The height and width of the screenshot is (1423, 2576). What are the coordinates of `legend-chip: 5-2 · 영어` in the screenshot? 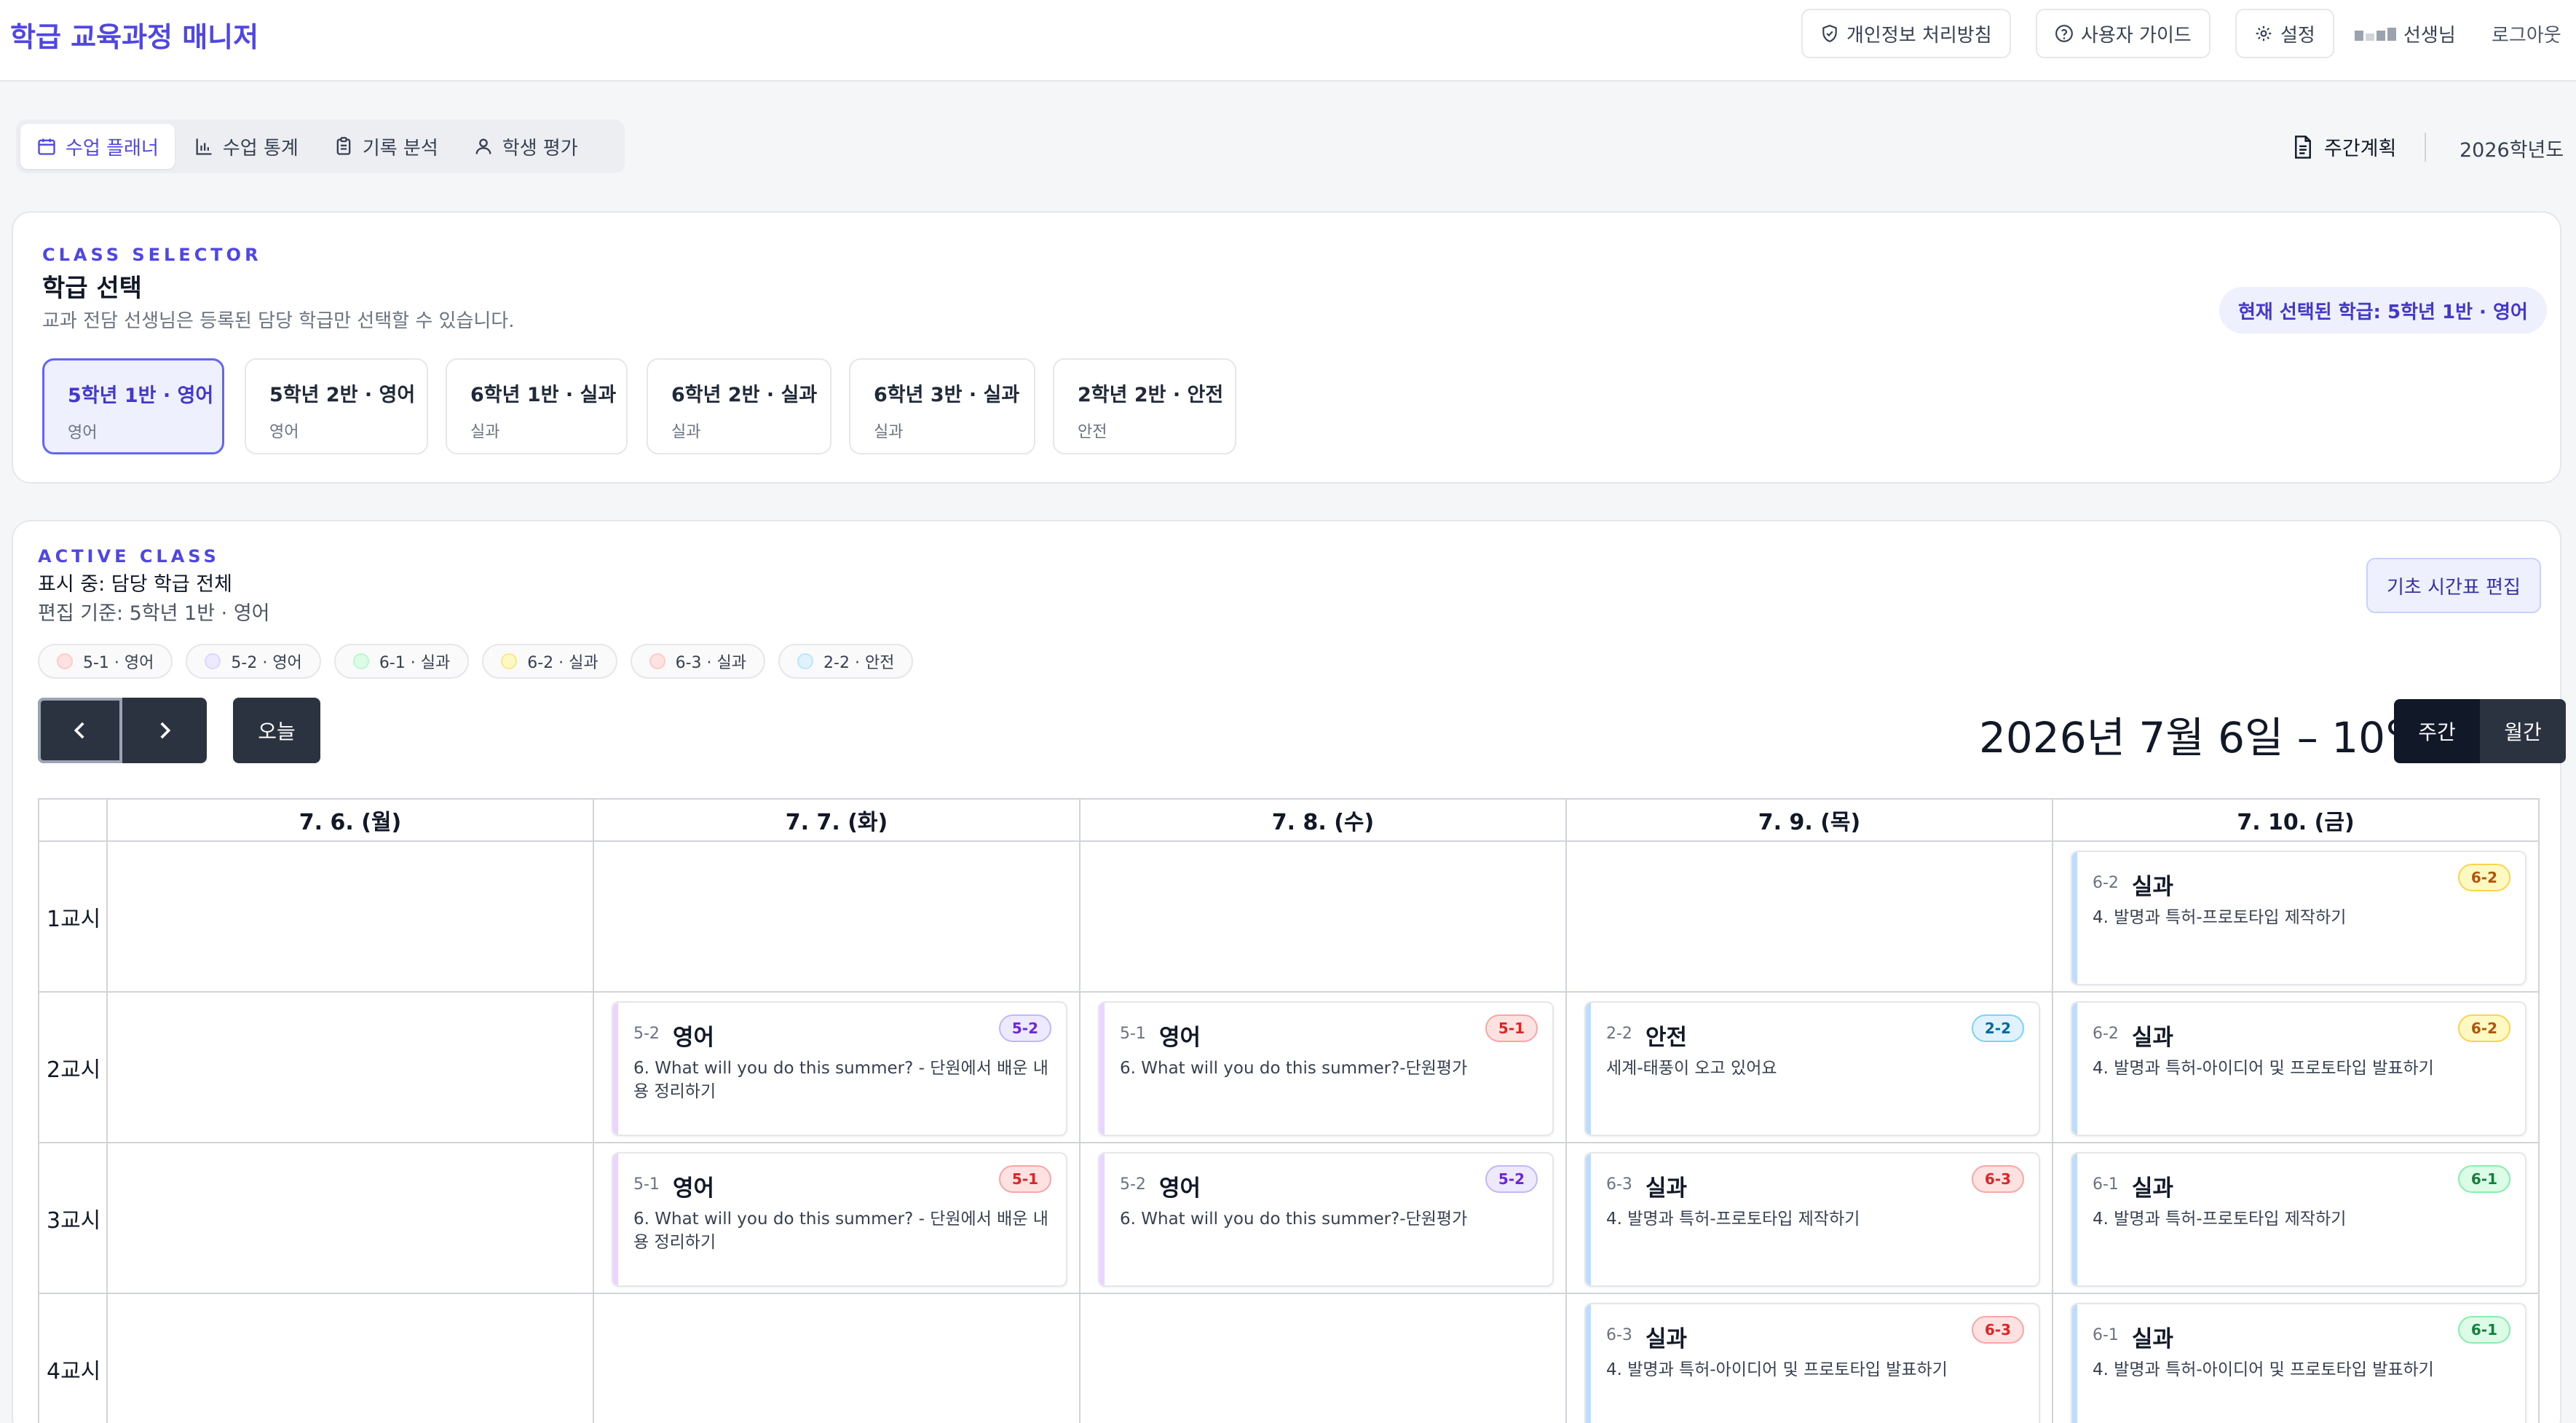 It's located at (254, 661).